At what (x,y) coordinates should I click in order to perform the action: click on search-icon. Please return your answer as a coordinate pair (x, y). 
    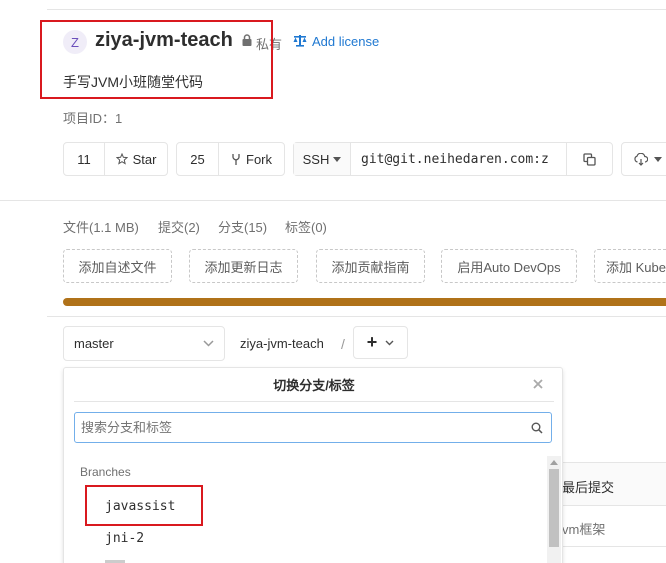
    Looking at the image, I should click on (537, 428).